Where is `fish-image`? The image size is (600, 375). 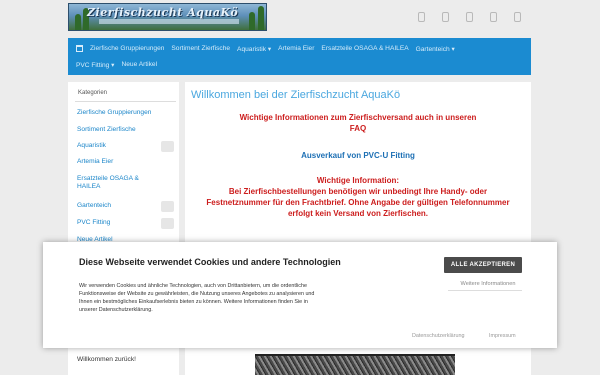
fish-image is located at coordinates (355, 364).